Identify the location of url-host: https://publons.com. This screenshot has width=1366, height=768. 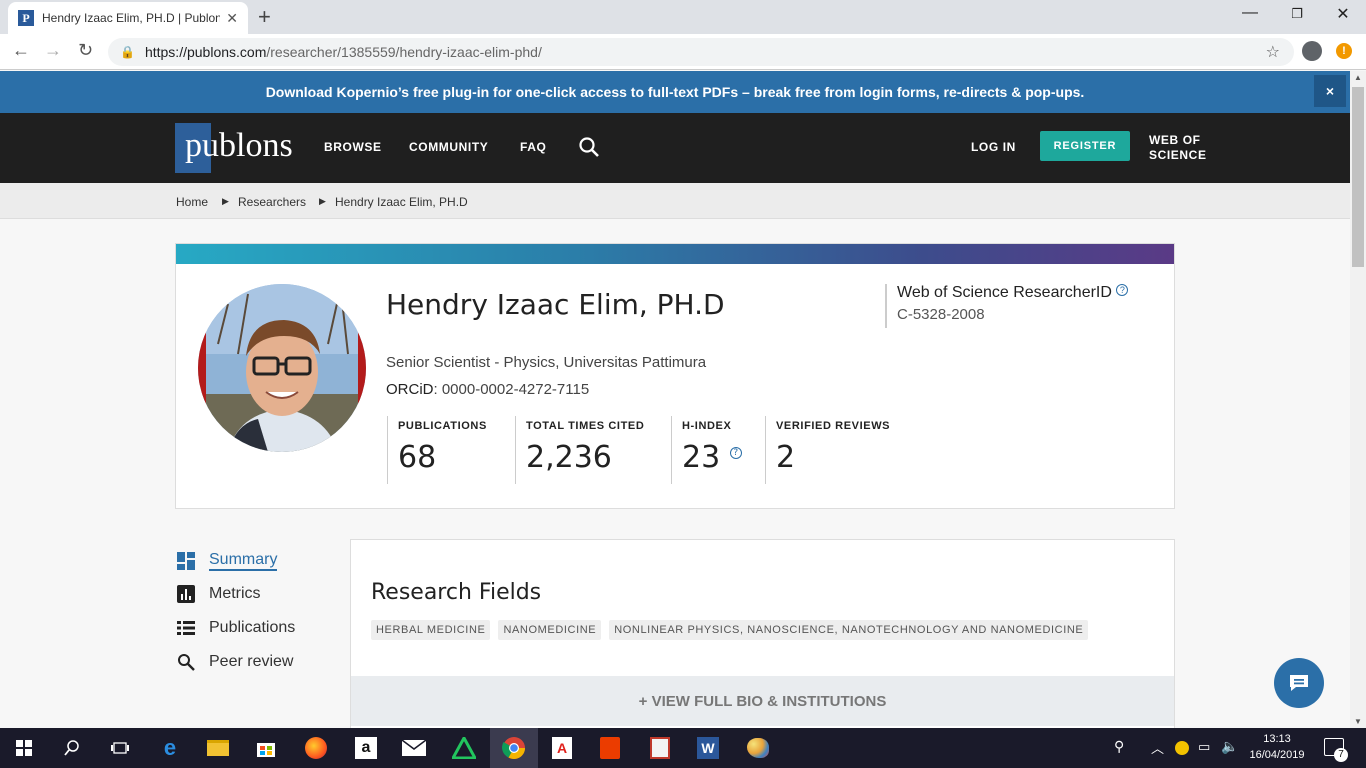
(205, 52).